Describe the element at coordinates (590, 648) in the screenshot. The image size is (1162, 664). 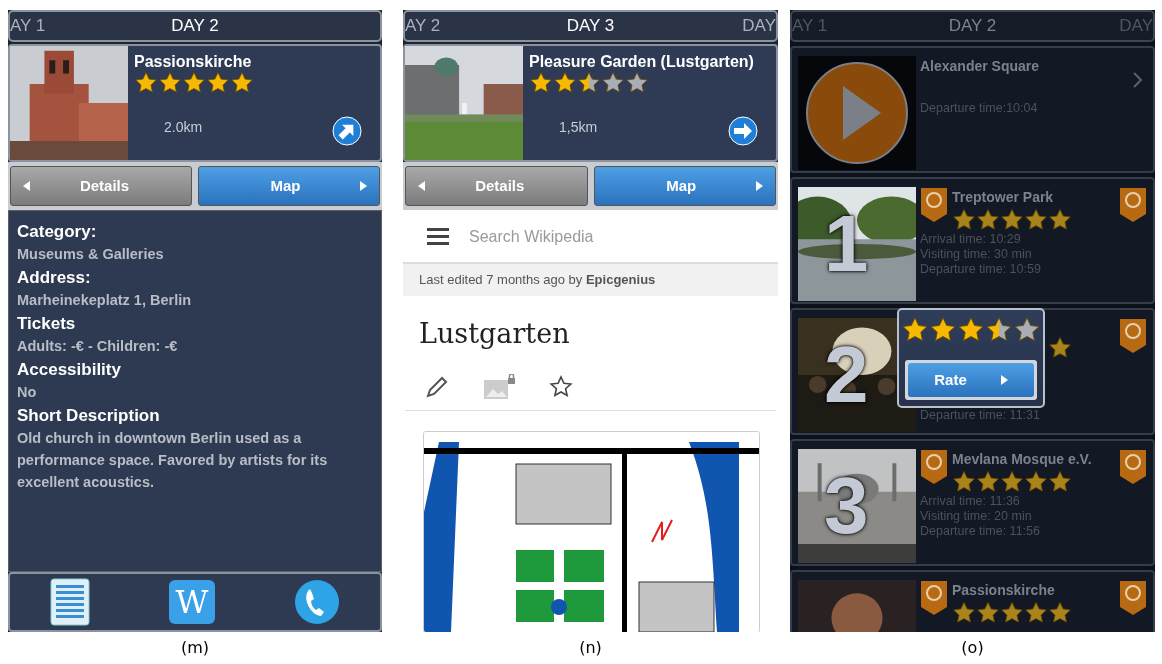
I see `figure-caption: (n)` at that location.